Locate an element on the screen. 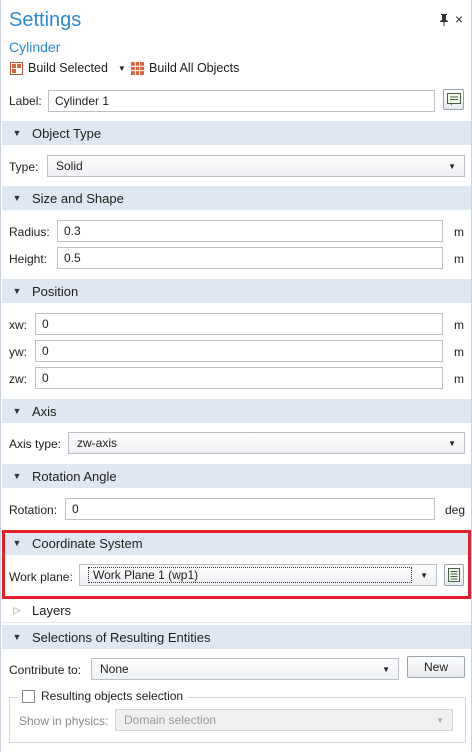 The image size is (472, 752). xw-unit: m is located at coordinates (459, 325).